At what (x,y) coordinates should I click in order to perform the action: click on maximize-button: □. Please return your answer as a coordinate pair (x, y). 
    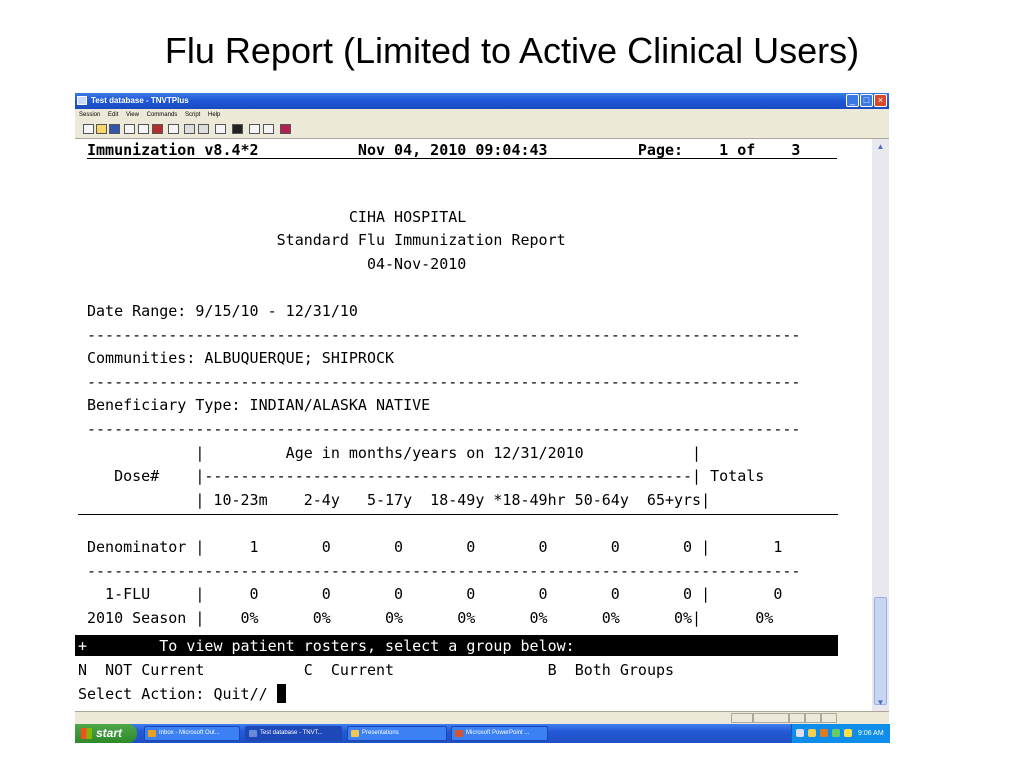
    Looking at the image, I should click on (866, 100).